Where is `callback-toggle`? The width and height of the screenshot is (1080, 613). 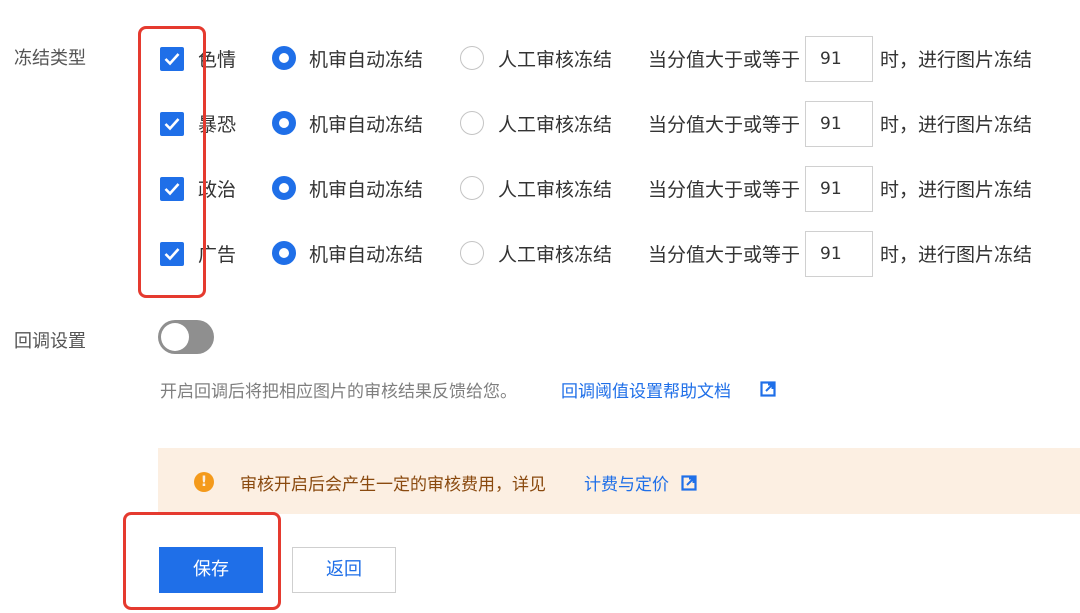
callback-toggle is located at coordinates (186, 337).